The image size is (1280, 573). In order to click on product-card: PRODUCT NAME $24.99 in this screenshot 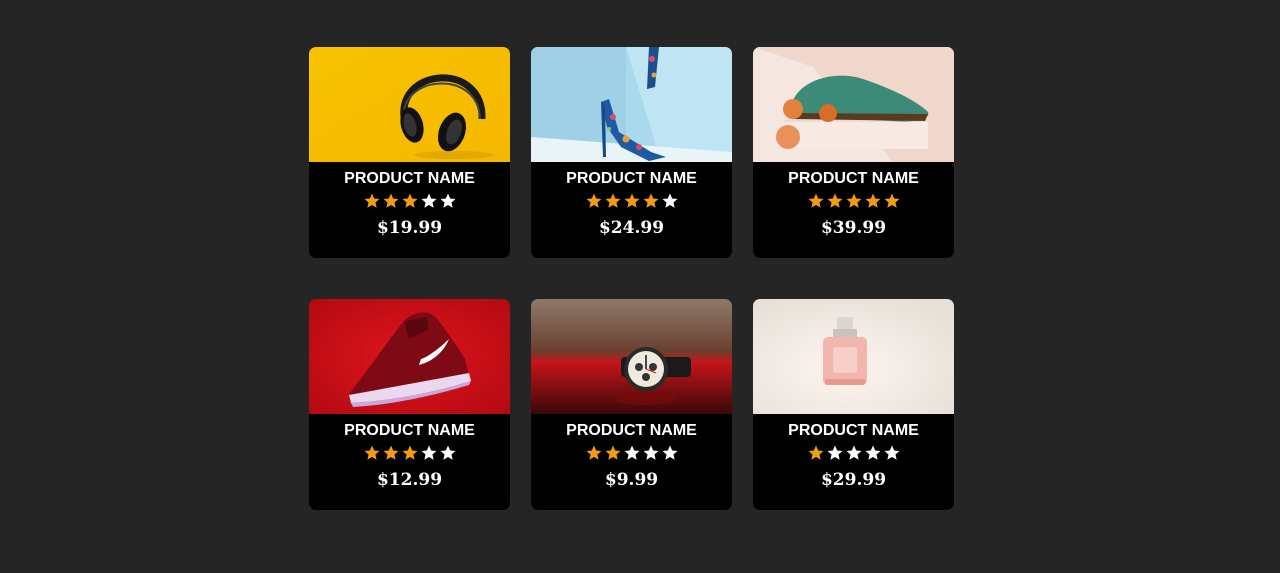, I will do `click(631, 152)`.